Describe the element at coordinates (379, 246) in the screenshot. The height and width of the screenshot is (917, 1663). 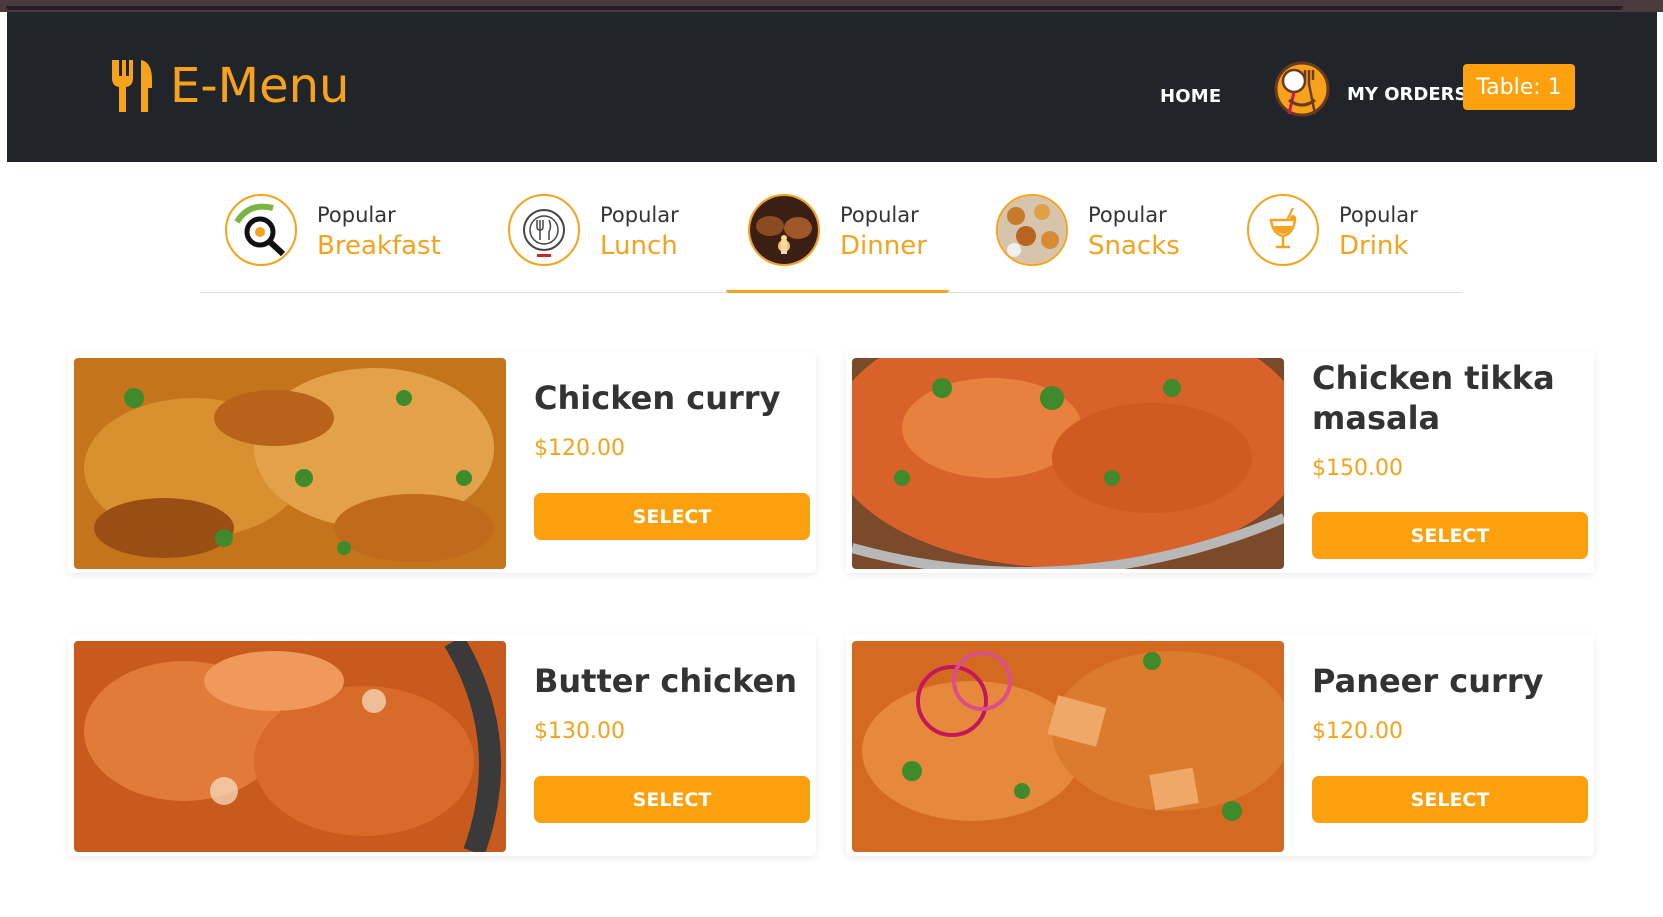
I see `tab-breakfast-label: Breakfast` at that location.